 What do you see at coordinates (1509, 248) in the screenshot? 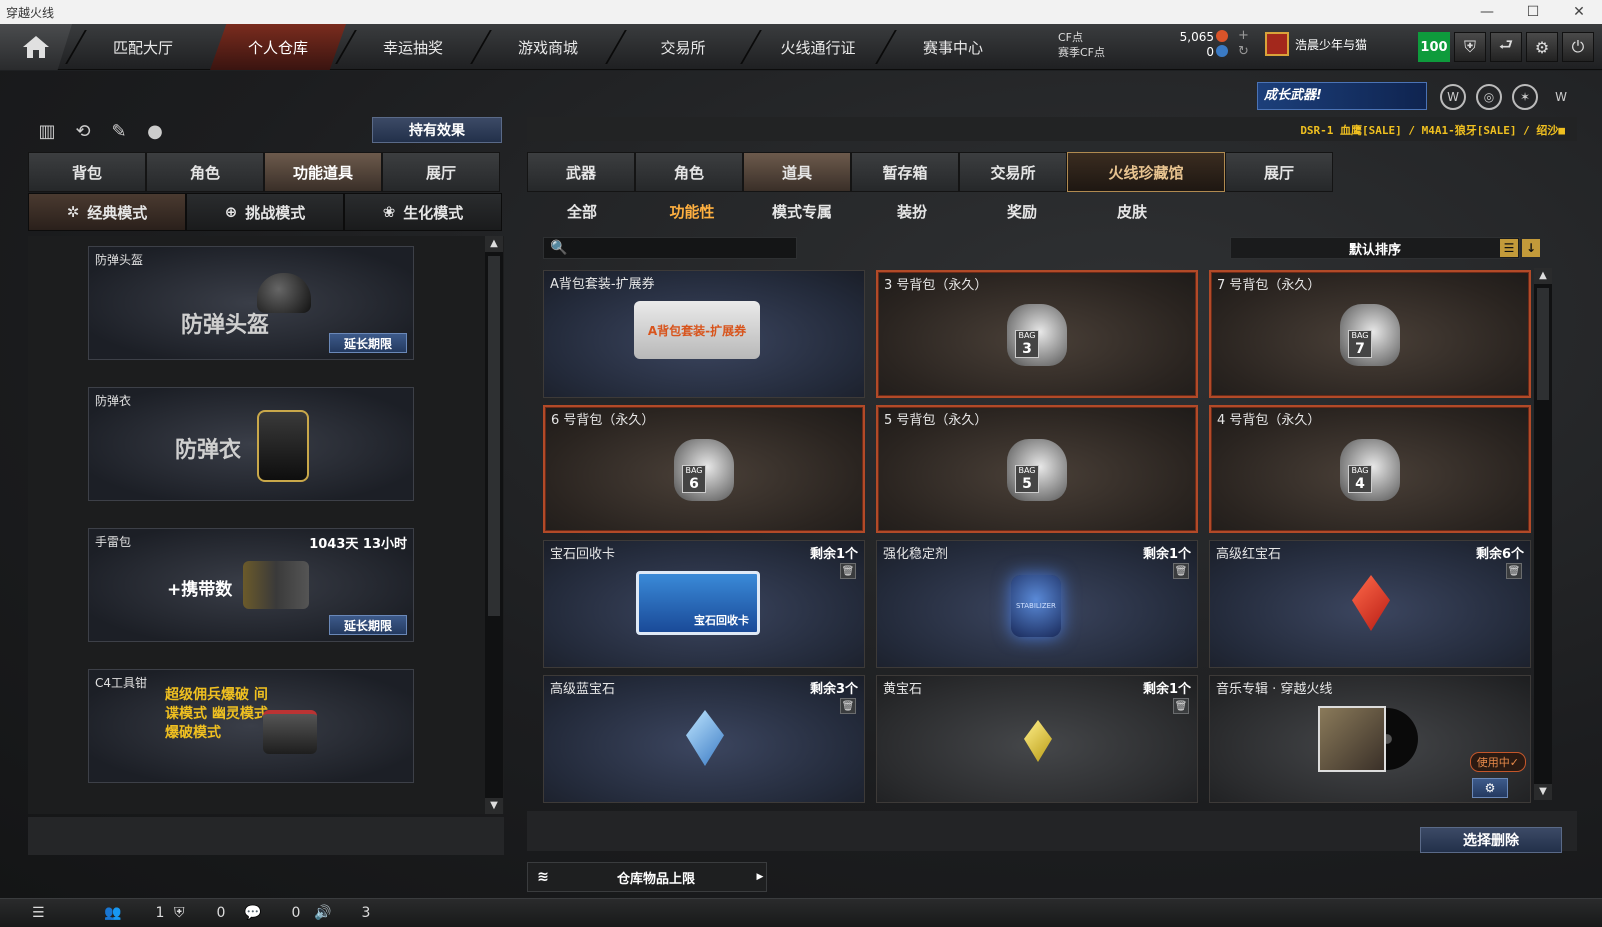
I see `list-view-icon: ☰` at bounding box center [1509, 248].